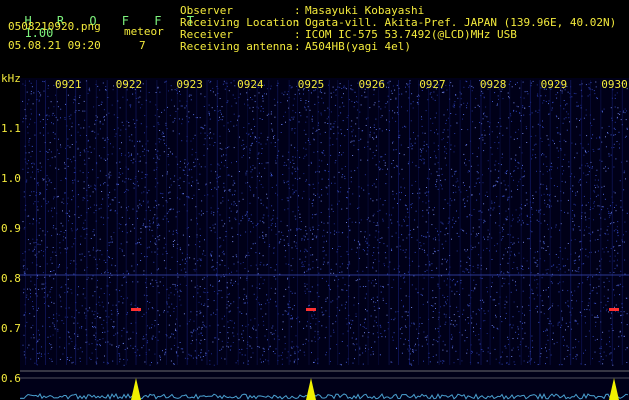  What do you see at coordinates (68, 84) in the screenshot?
I see `x-tick-label: 0921` at bounding box center [68, 84].